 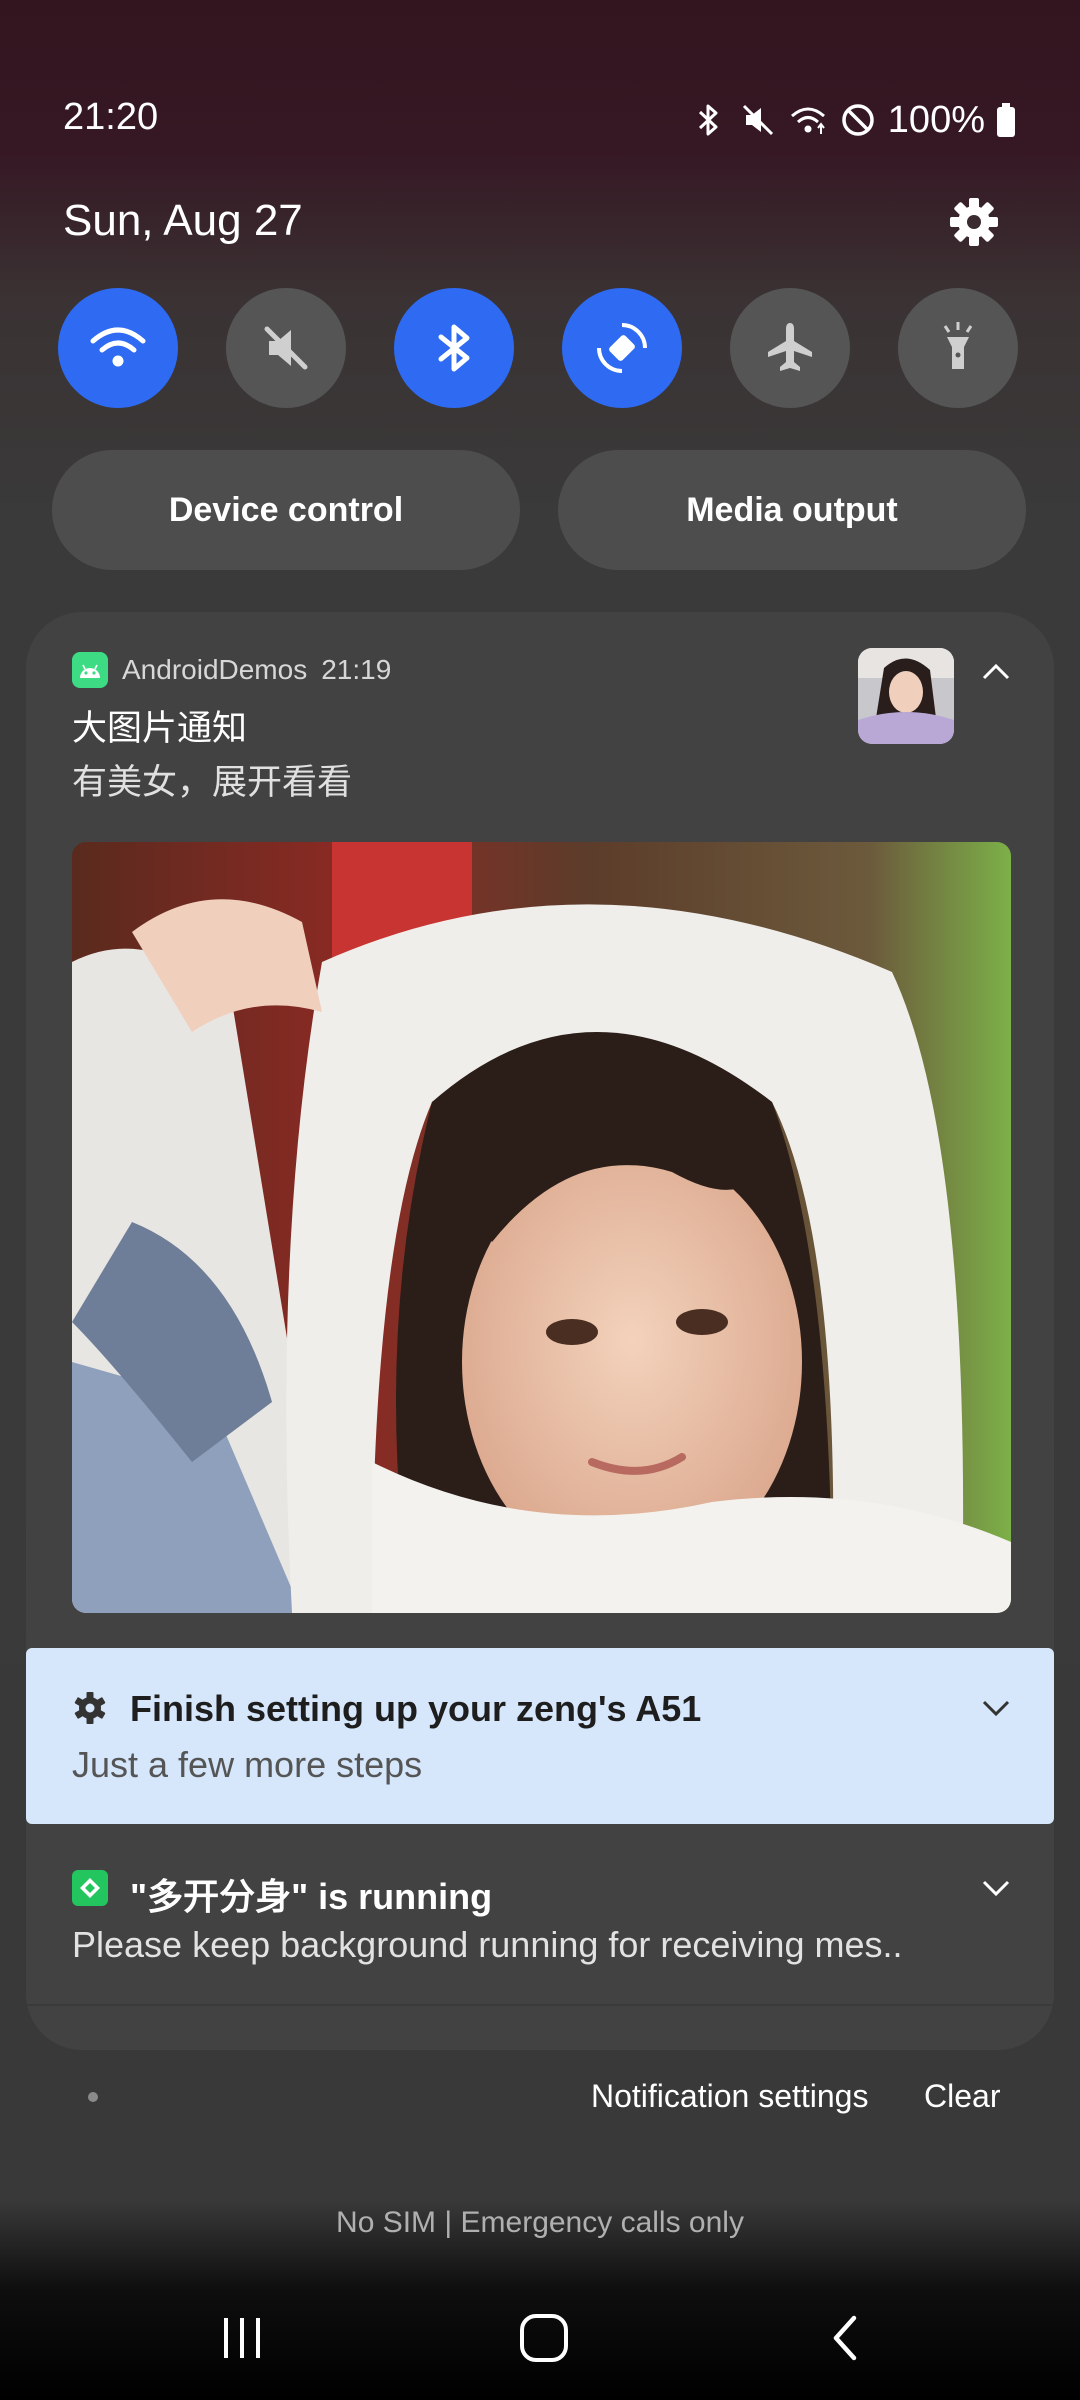 I want to click on notification-header: AndroidDemos 21:19, so click(x=231, y=670).